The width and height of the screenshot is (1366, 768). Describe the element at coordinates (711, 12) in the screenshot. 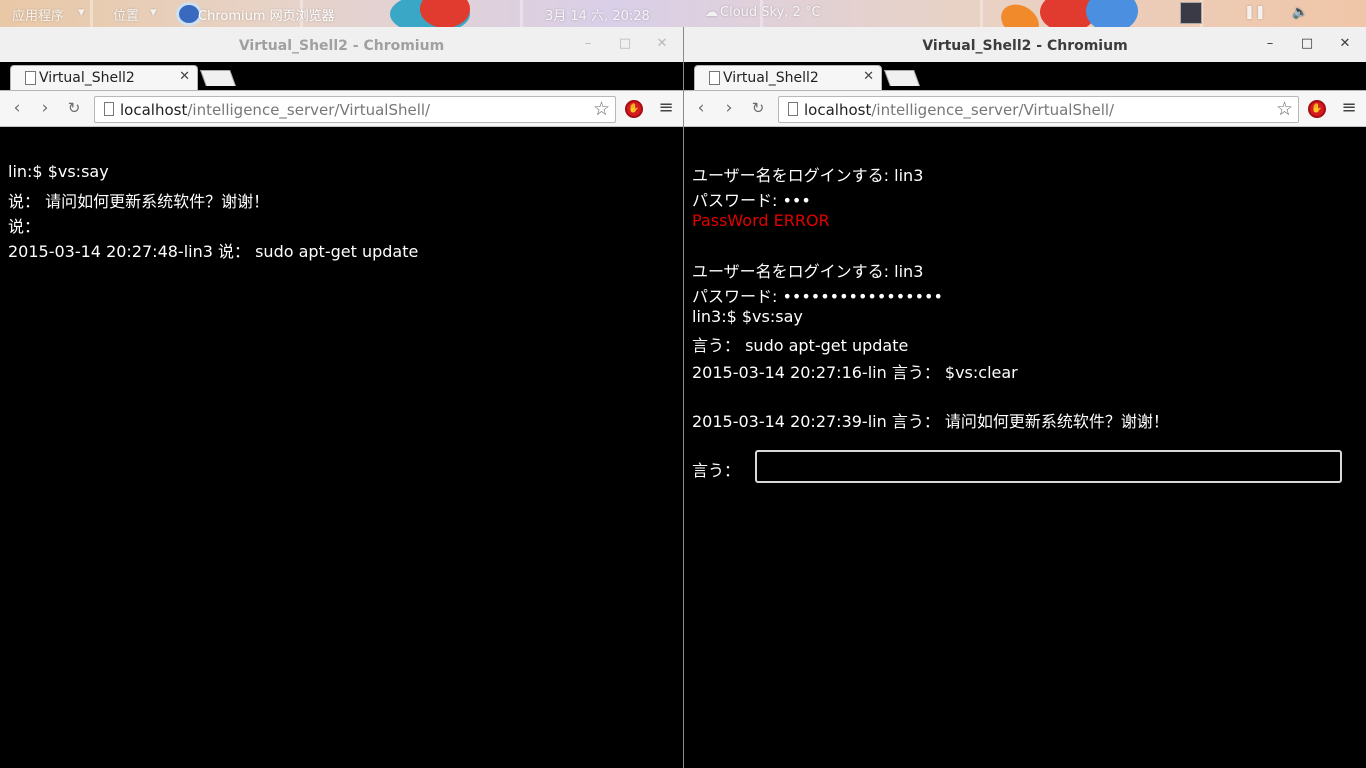

I see `weather-icon: ☁` at that location.